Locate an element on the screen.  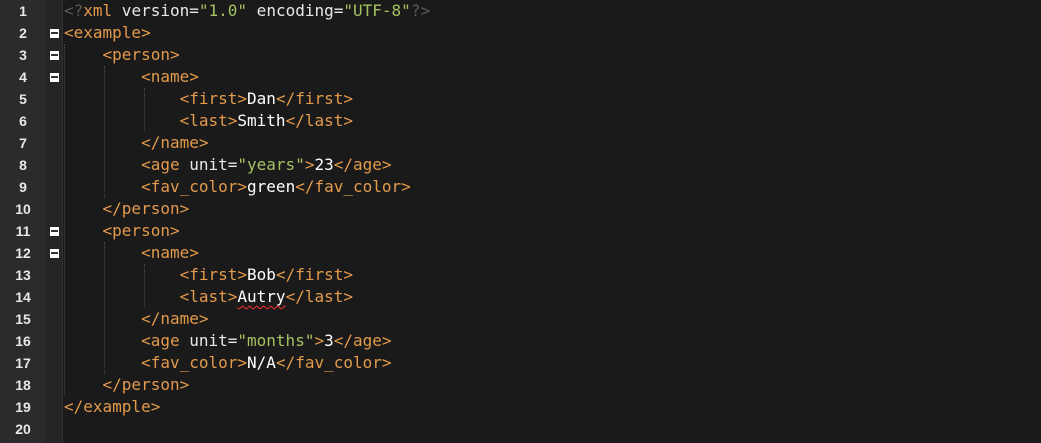
line-number: 14 is located at coordinates (23, 297).